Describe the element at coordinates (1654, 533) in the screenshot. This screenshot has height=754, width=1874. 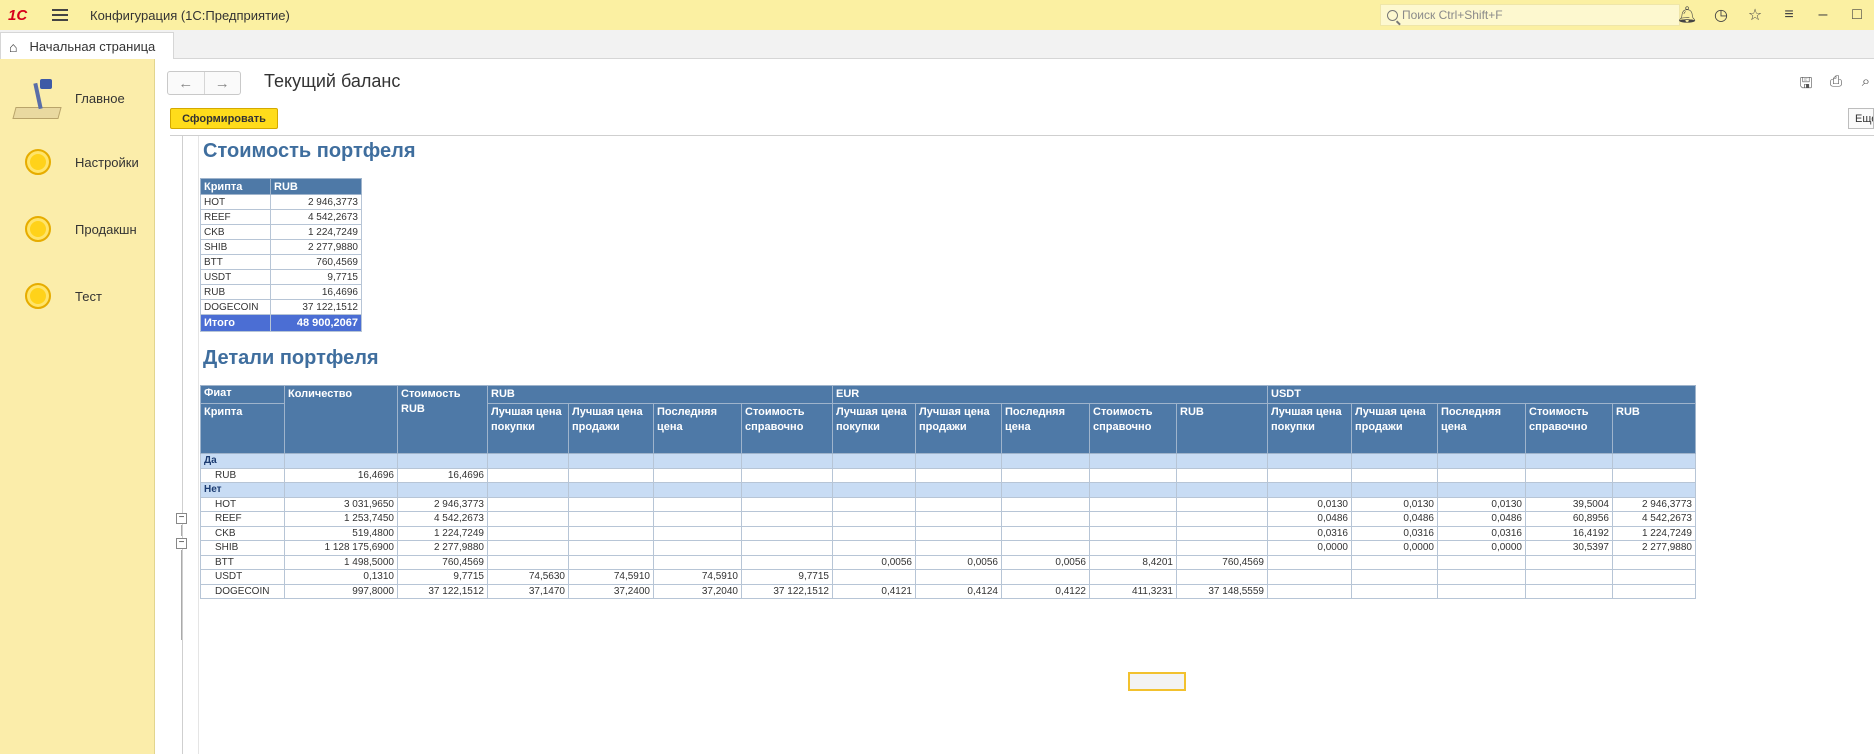
I see `table-cell: 1 224,7249` at that location.